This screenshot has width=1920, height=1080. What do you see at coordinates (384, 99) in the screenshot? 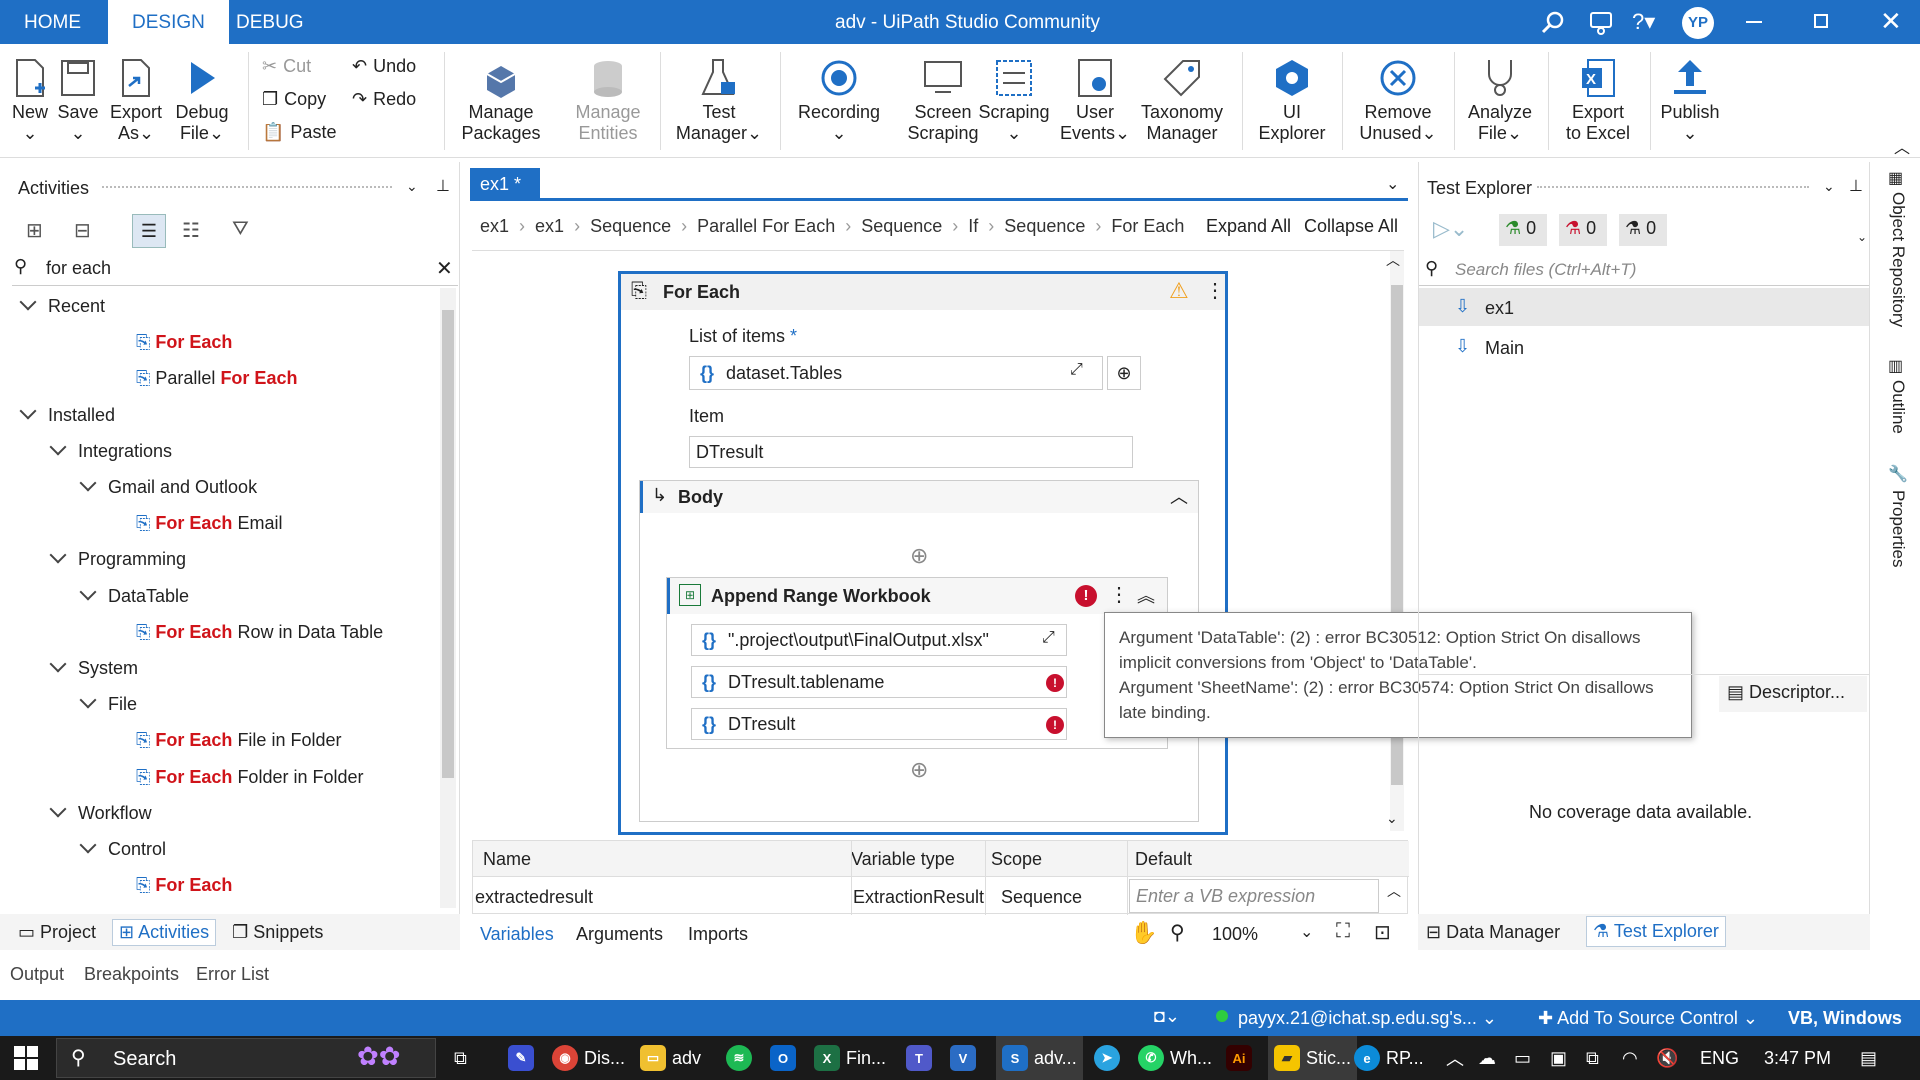
I see `redo-button: ↷ Redo` at bounding box center [384, 99].